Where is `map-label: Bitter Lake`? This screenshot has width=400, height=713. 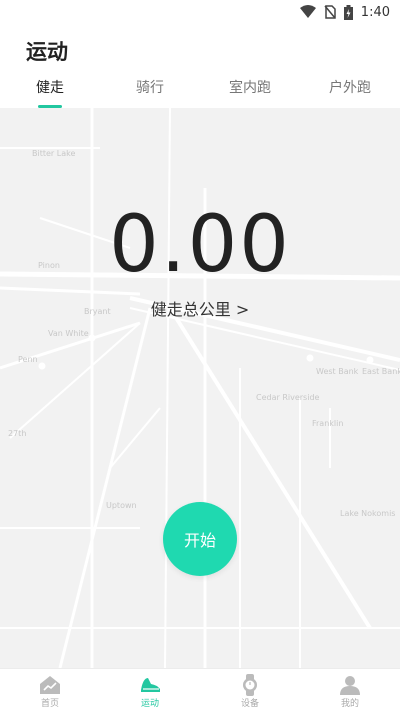 map-label: Bitter Lake is located at coordinates (53, 153).